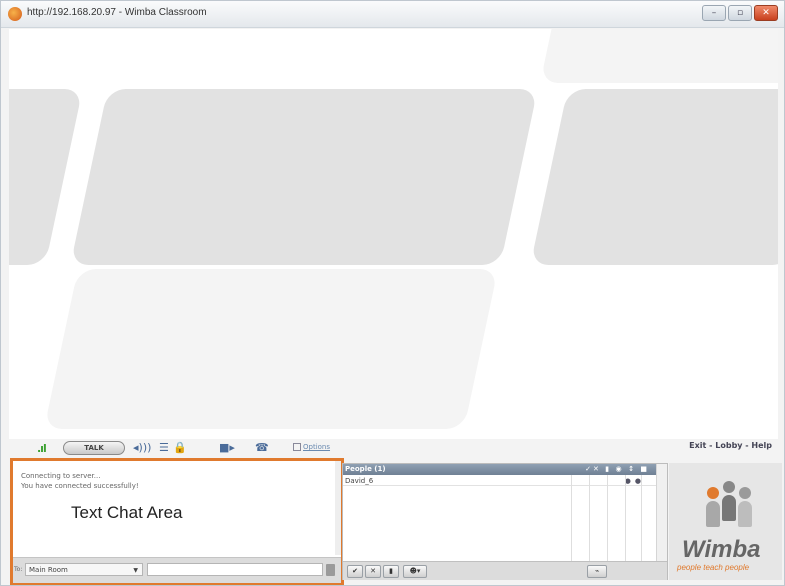 The width and height of the screenshot is (785, 586). I want to click on firefox-icon, so click(15, 14).